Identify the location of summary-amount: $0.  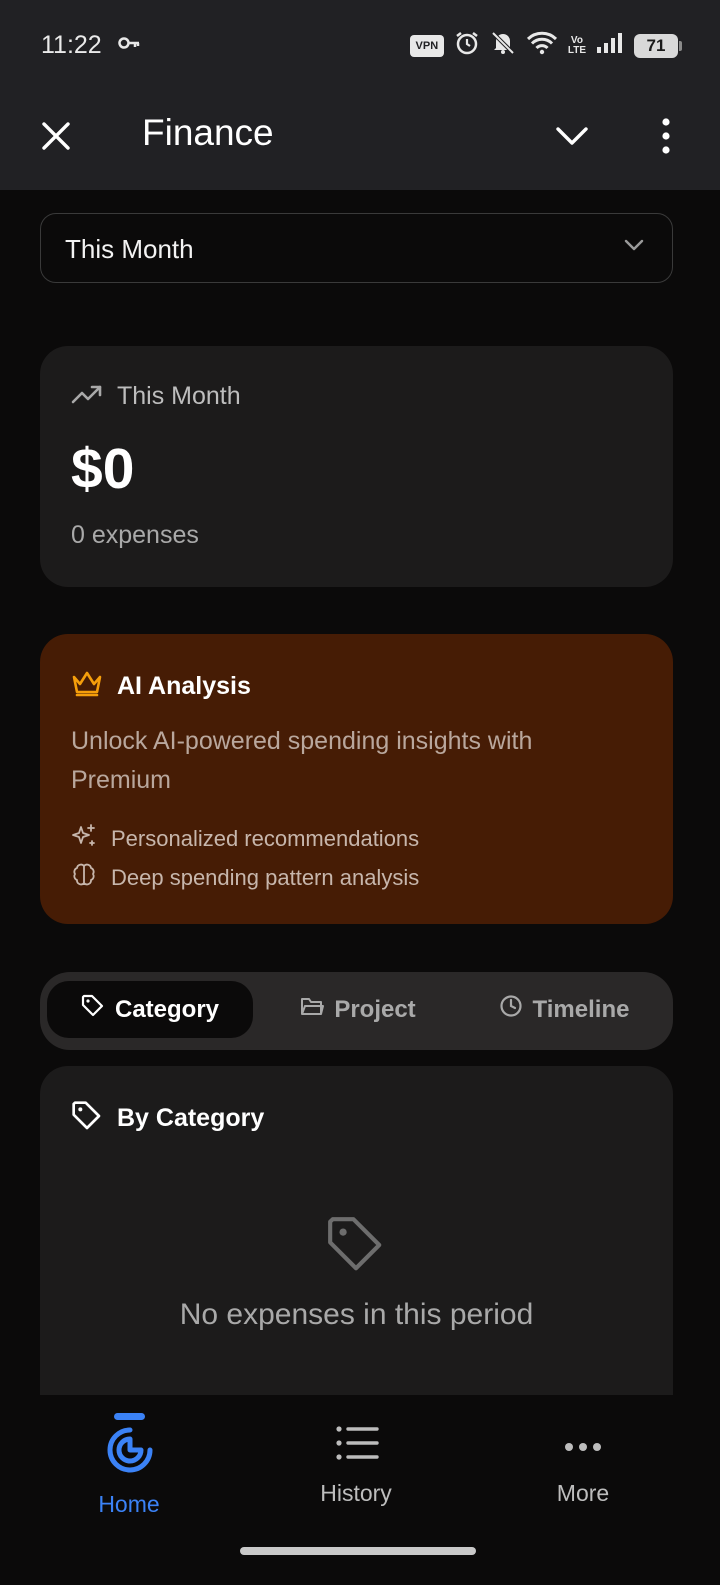
(103, 469).